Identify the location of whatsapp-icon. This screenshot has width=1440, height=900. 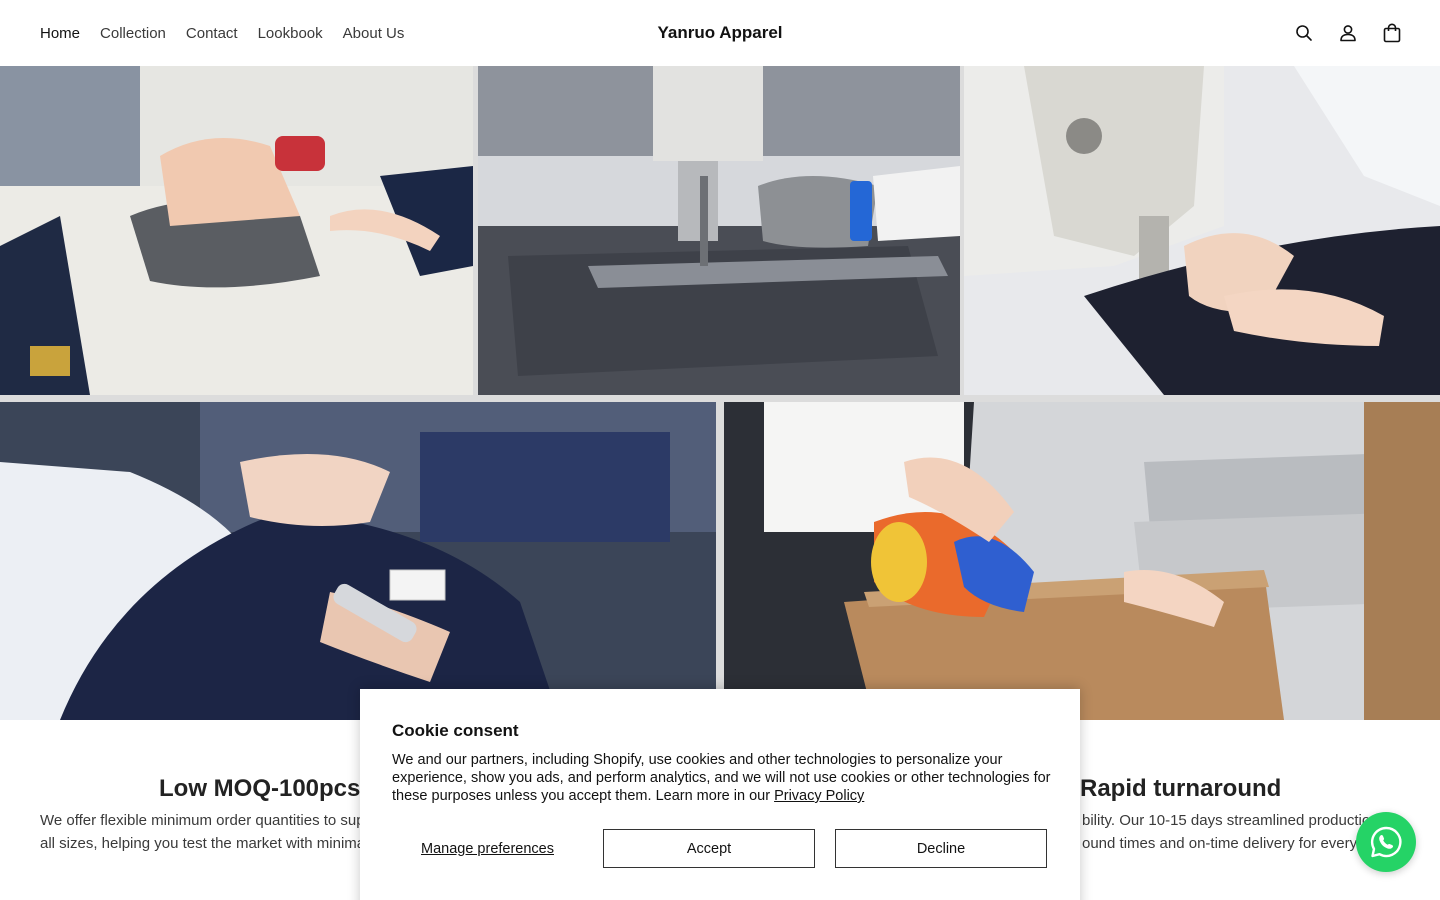
(1386, 842).